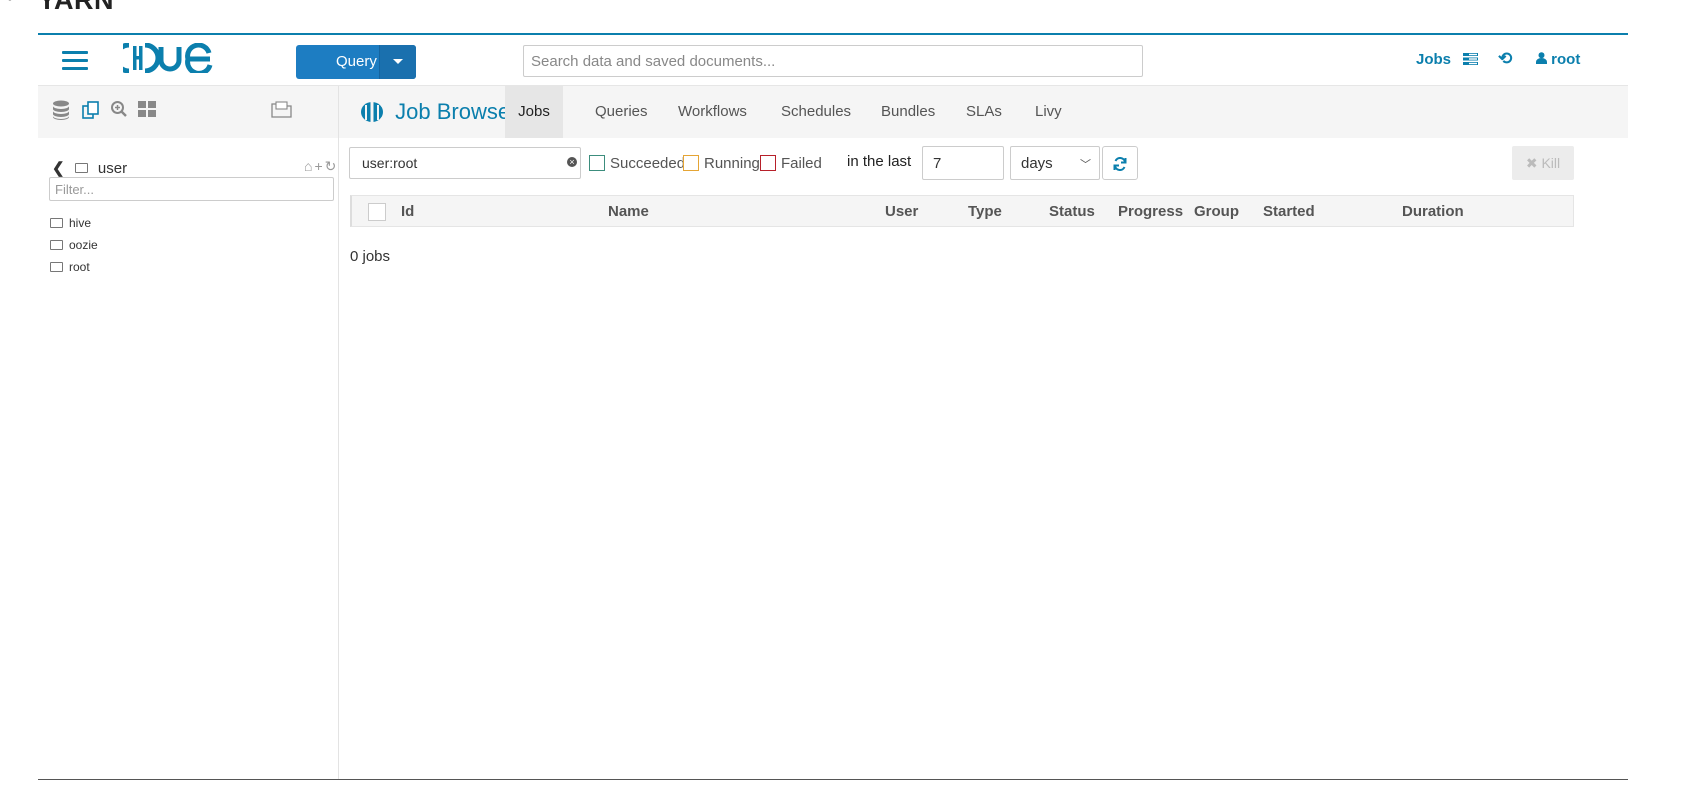 Image resolution: width=1696 pixels, height=809 pixels. What do you see at coordinates (1048, 112) in the screenshot?
I see `tab-livy: Livy` at bounding box center [1048, 112].